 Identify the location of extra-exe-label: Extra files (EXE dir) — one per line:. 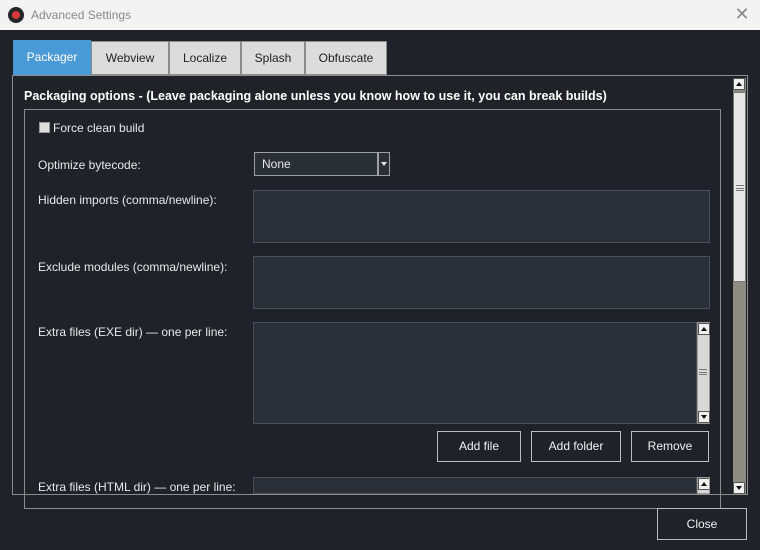
(133, 332).